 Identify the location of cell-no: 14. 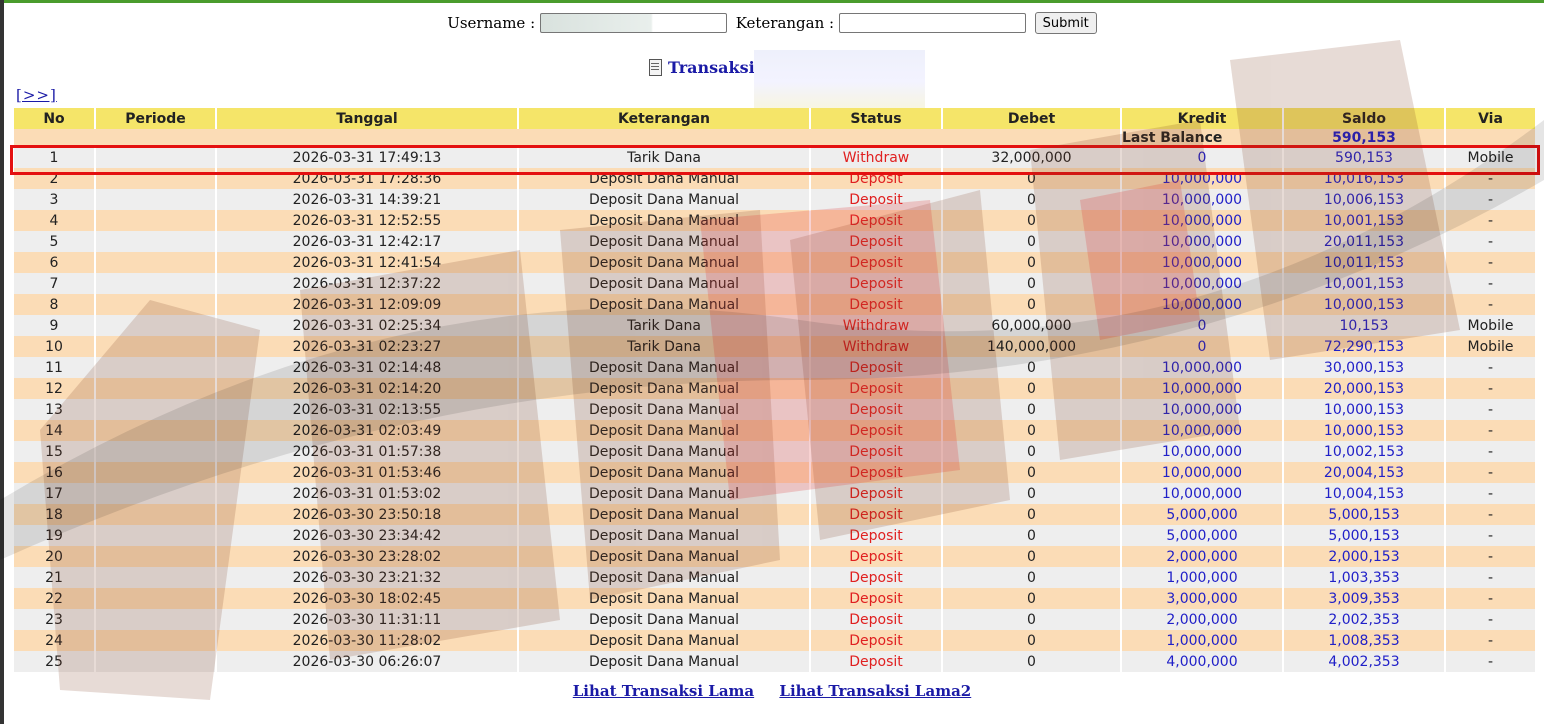
(55, 430).